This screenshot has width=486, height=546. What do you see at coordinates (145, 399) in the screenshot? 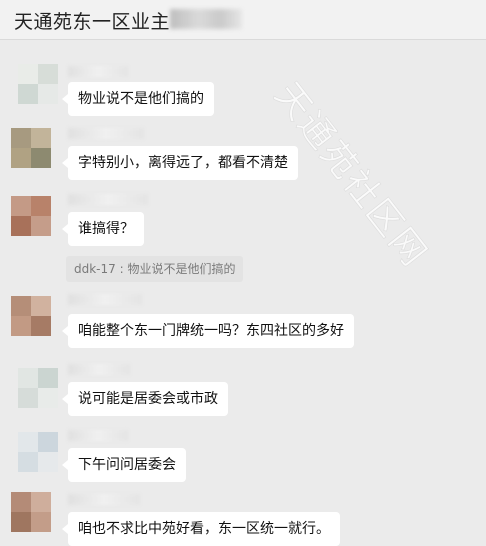
I see `message-bubble: 说可能是居委会或市政` at bounding box center [145, 399].